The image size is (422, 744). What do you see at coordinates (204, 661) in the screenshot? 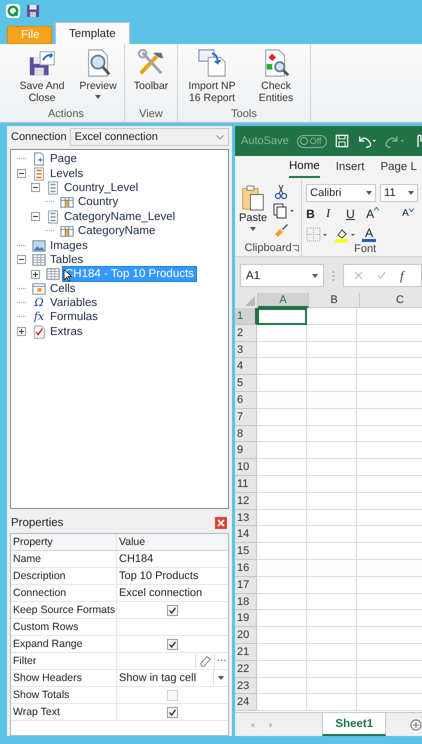
I see `eraser-icon` at bounding box center [204, 661].